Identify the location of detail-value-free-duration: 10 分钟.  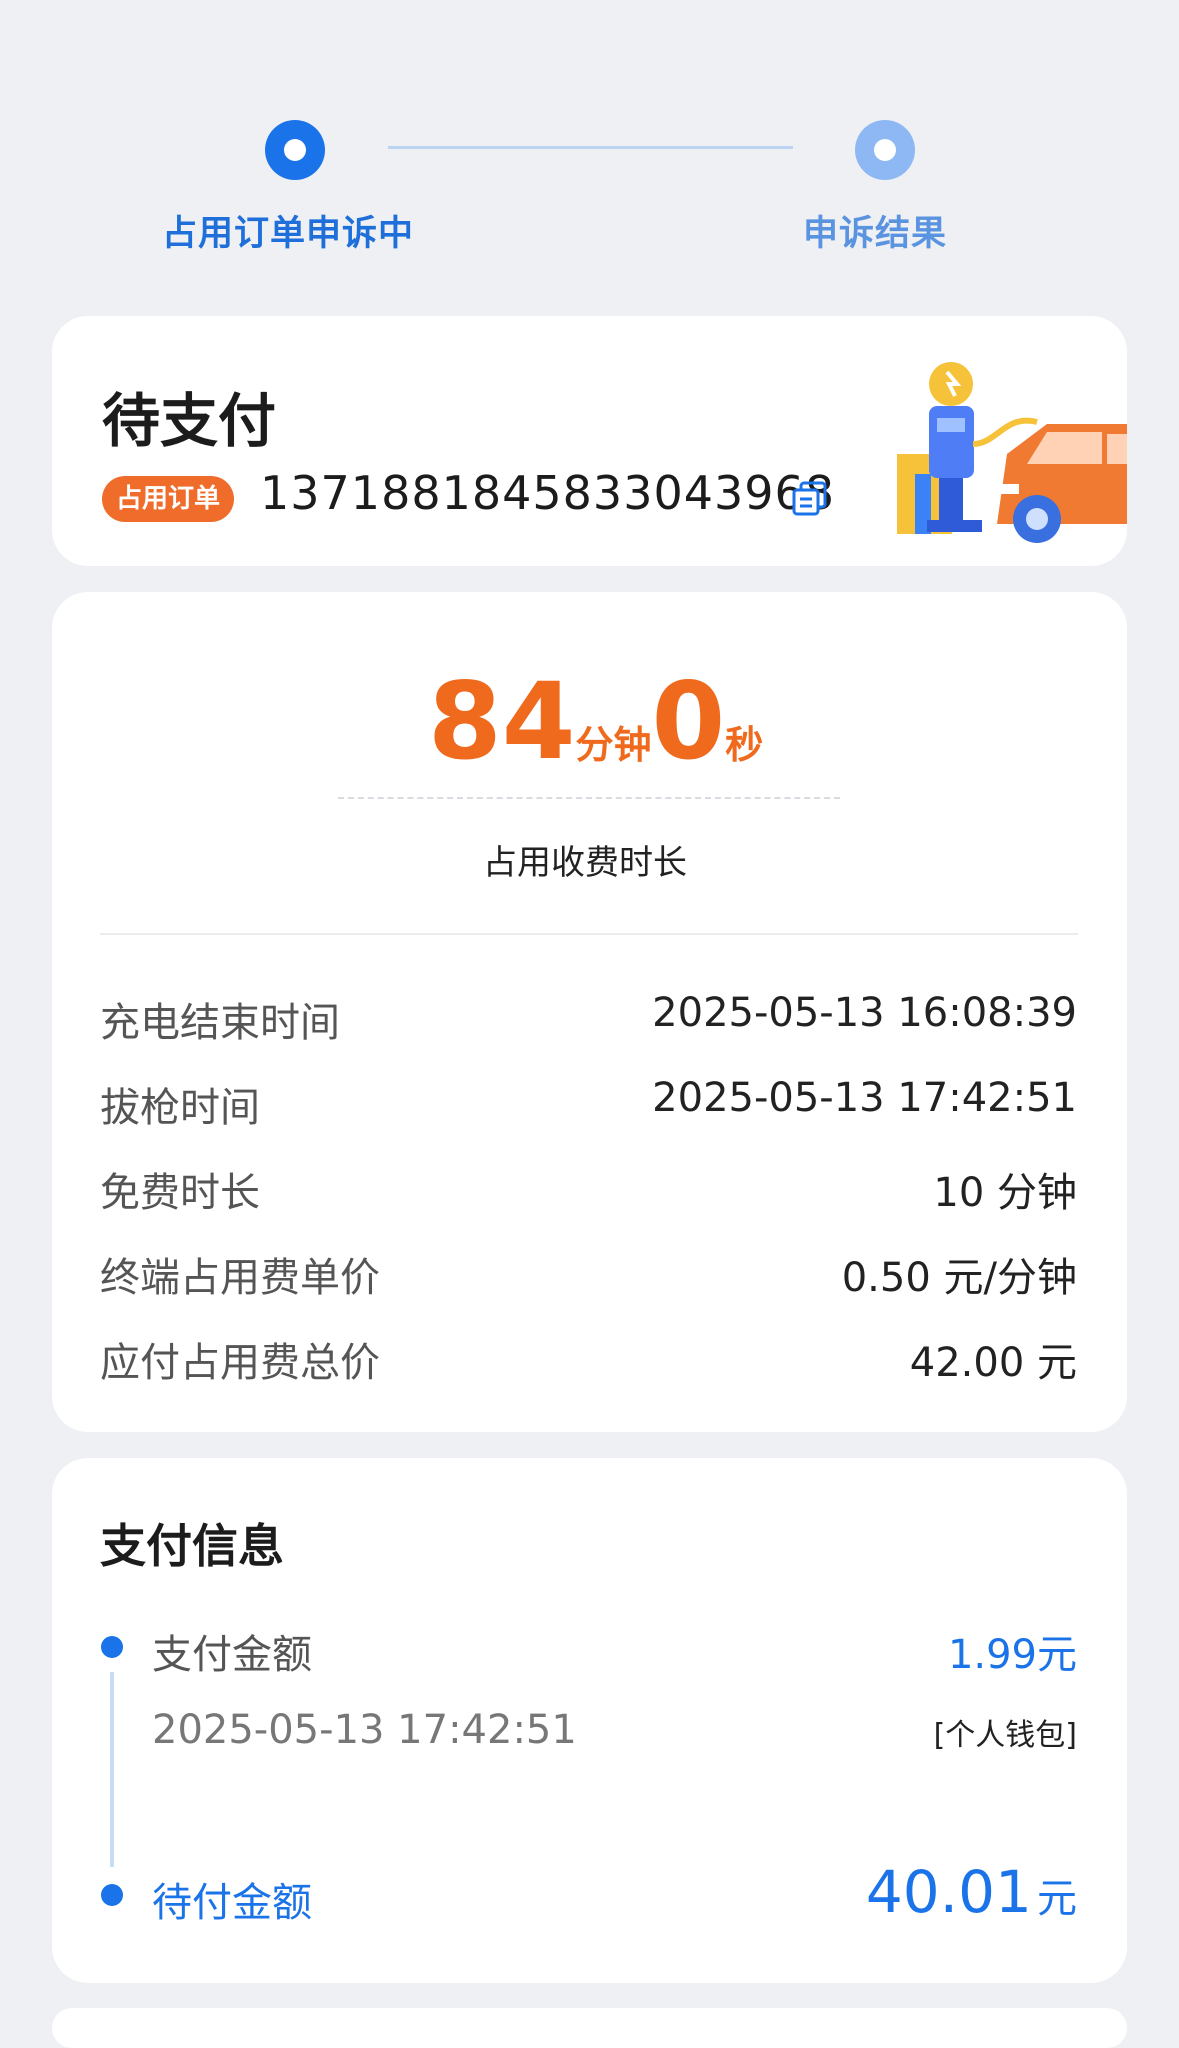
(1005, 1193).